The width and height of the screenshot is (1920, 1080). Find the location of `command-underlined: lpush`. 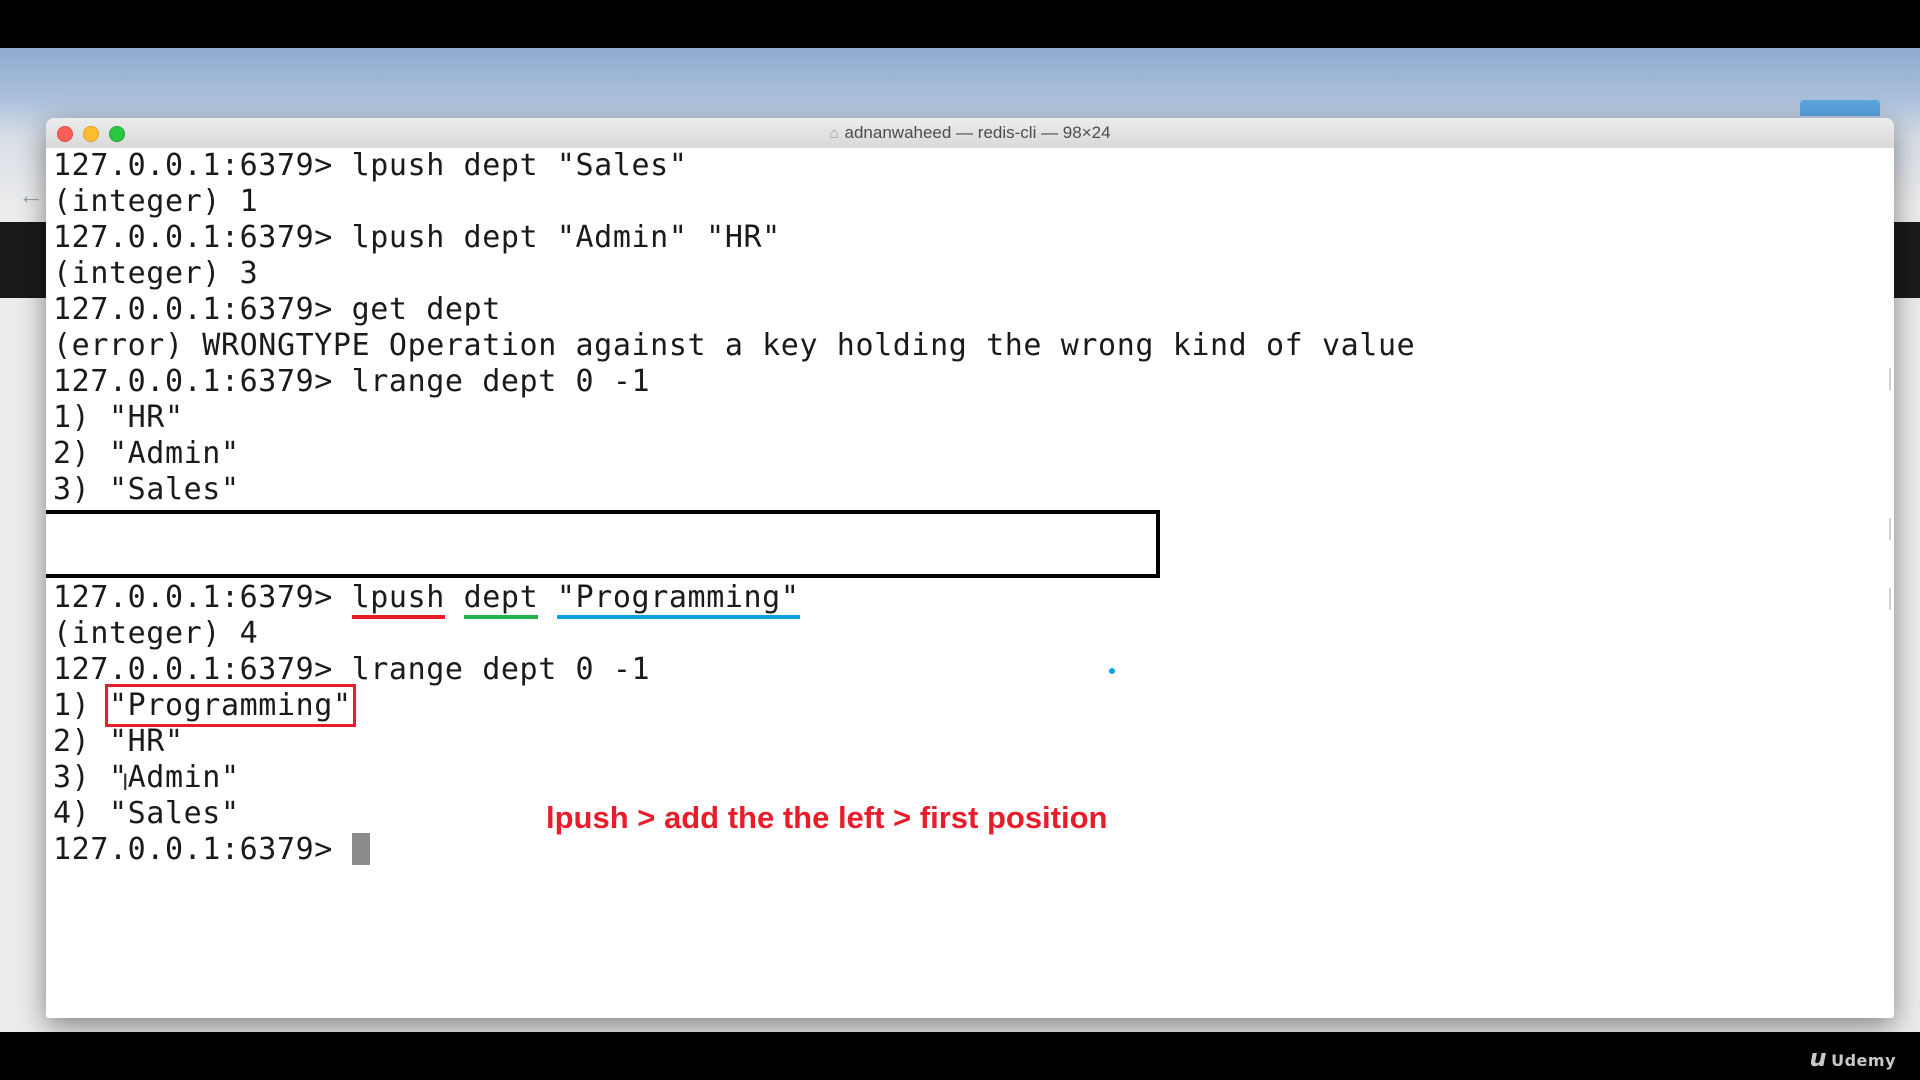

command-underlined: lpush is located at coordinates (398, 599).